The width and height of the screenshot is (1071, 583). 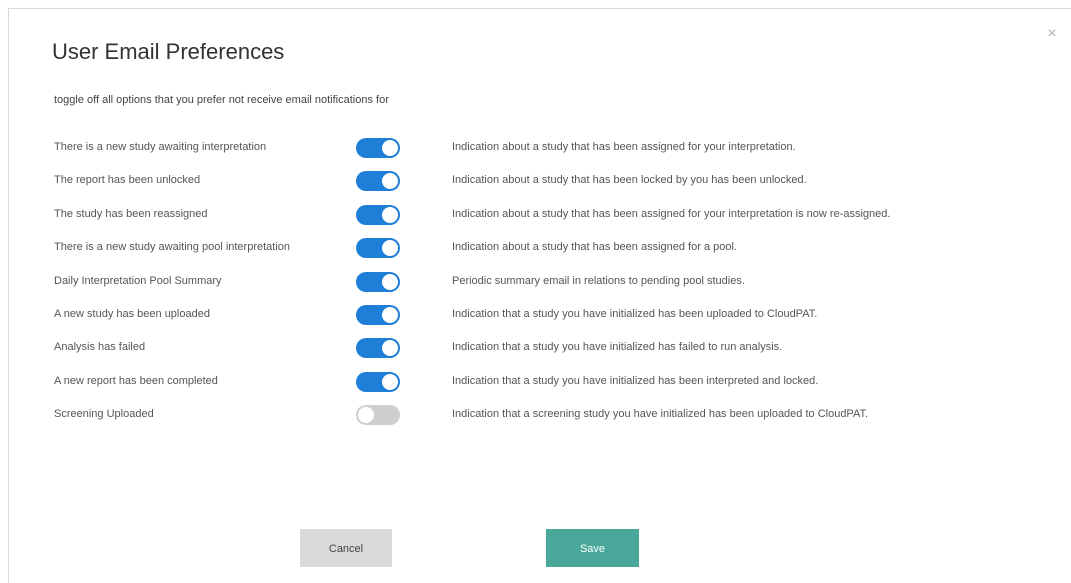 I want to click on preference-label: The study has been reassigned, so click(x=131, y=213).